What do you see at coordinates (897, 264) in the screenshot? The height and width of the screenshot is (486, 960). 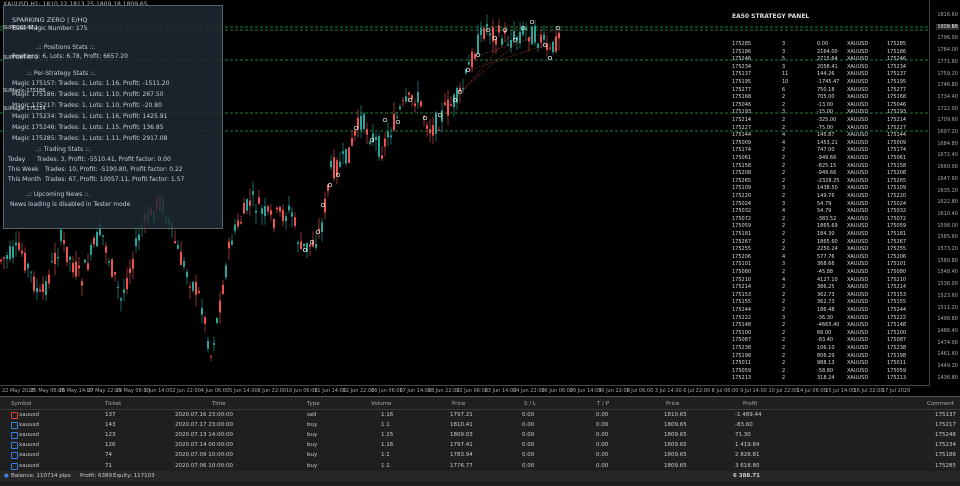 I see `strategy-cell: 175101` at bounding box center [897, 264].